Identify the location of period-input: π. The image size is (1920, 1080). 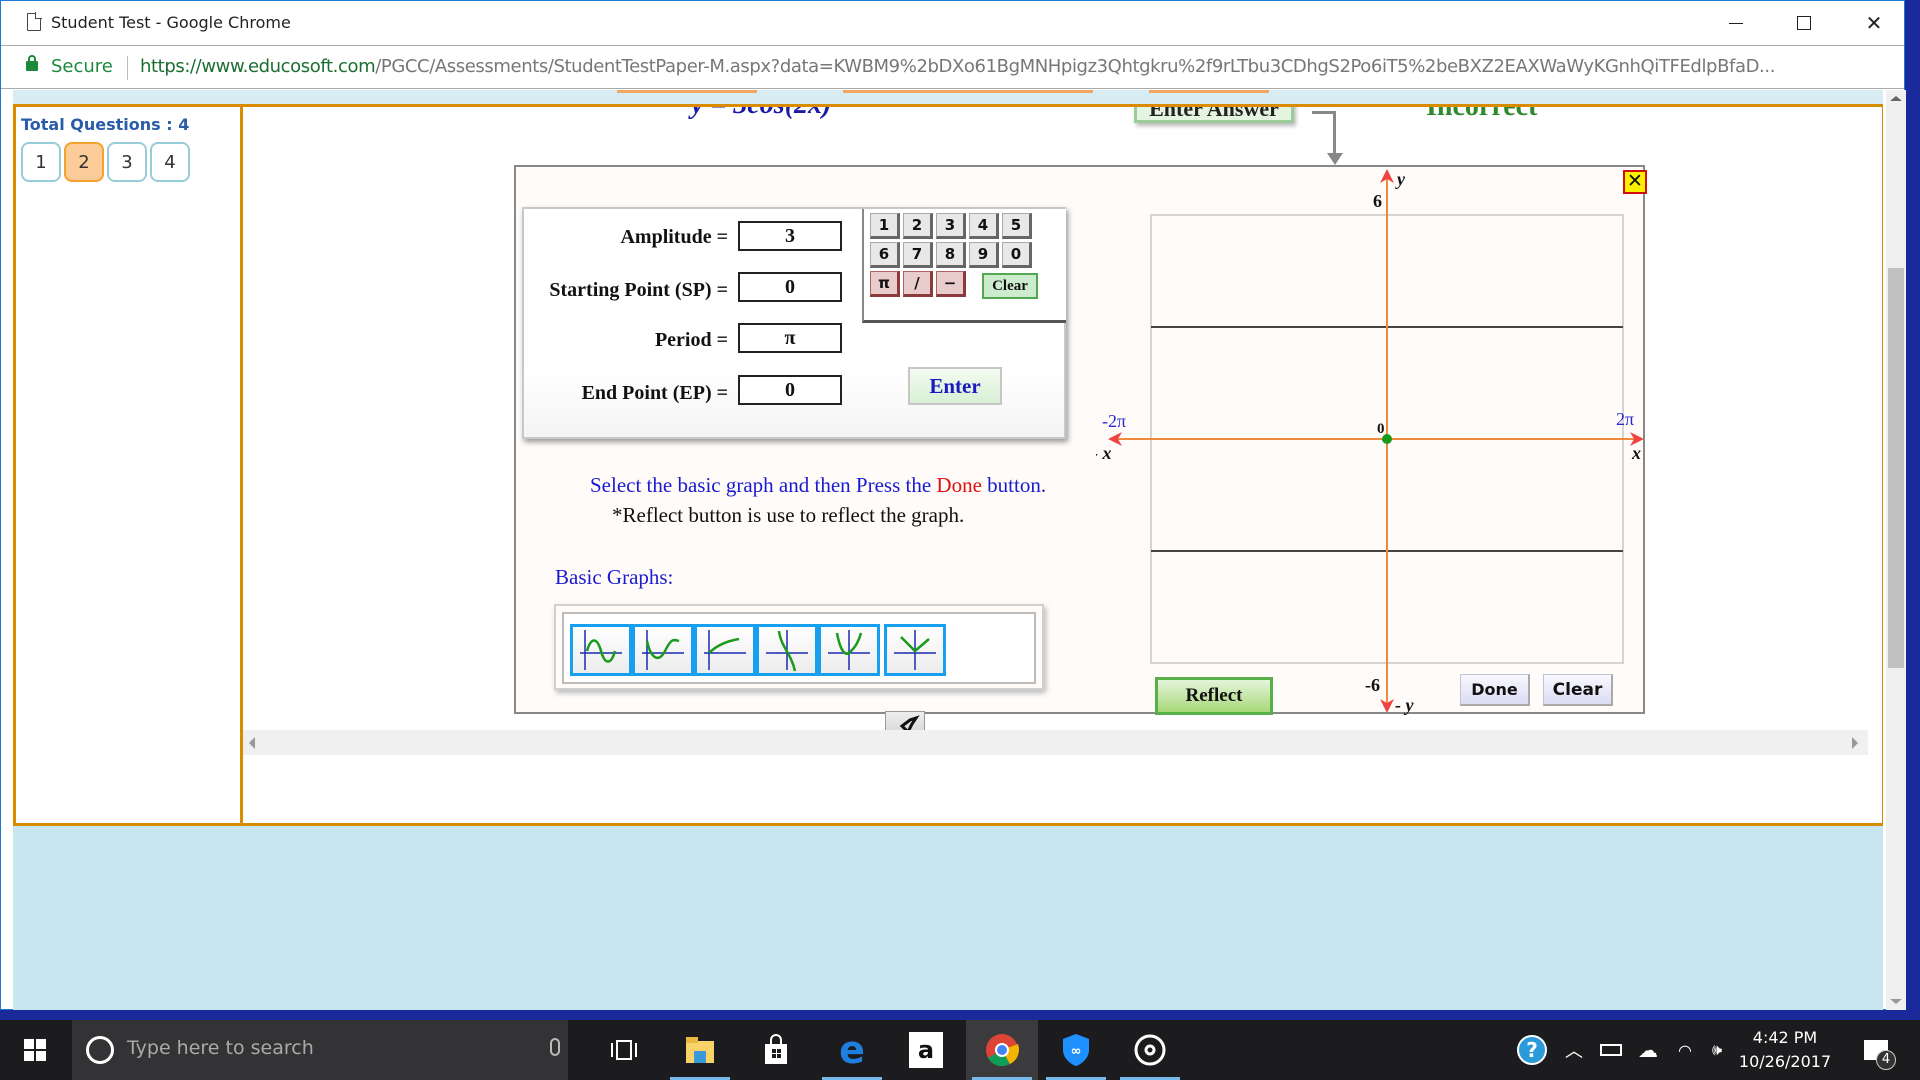
(790, 338).